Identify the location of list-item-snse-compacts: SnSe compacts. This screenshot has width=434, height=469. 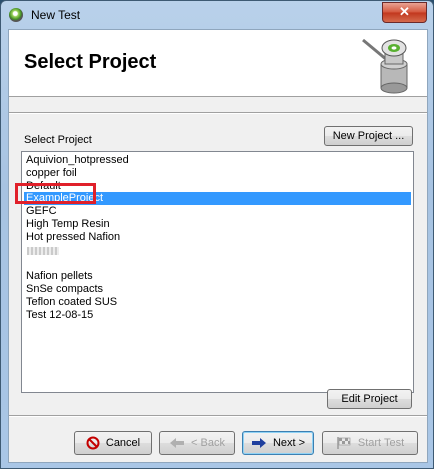
(217, 289).